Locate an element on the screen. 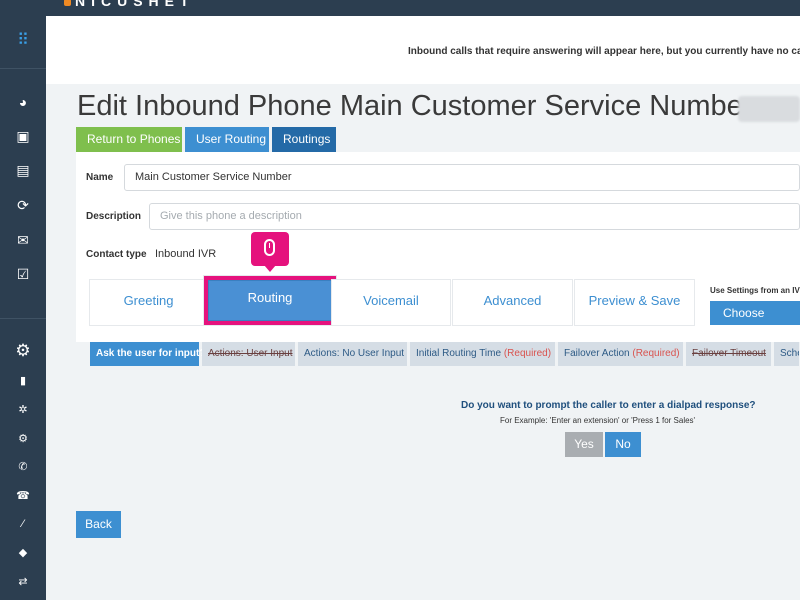 The image size is (800, 600). tab-preview-save: Preview & Save is located at coordinates (634, 302).